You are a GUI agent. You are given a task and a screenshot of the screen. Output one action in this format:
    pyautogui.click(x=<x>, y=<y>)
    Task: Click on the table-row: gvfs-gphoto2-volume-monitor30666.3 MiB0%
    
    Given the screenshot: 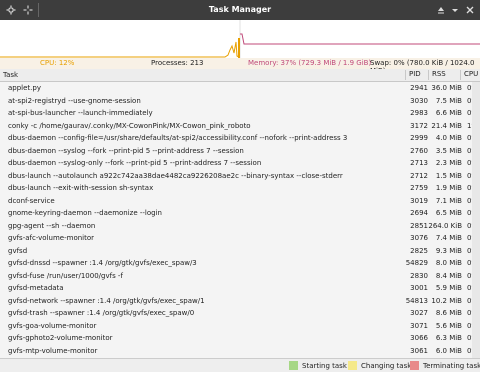 What is the action you would take?
    pyautogui.click(x=239, y=338)
    